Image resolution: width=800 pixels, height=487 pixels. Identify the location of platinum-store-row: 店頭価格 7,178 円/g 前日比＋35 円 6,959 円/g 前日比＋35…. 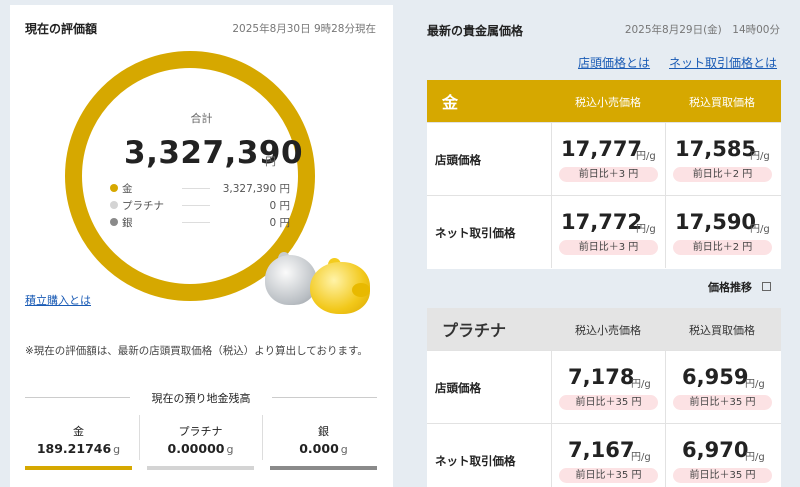
(604, 386).